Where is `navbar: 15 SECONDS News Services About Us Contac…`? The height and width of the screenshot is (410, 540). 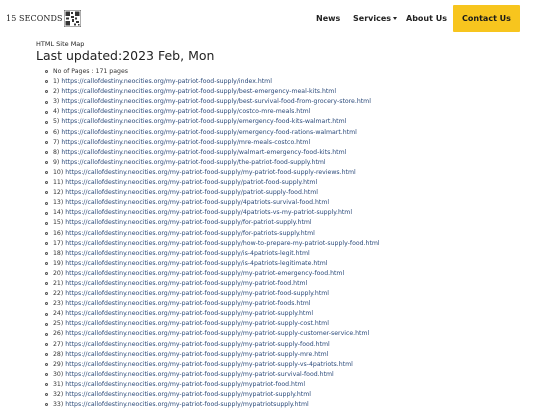
navbar: 15 SECONDS News Services About Us Contac… is located at coordinates (270, 19).